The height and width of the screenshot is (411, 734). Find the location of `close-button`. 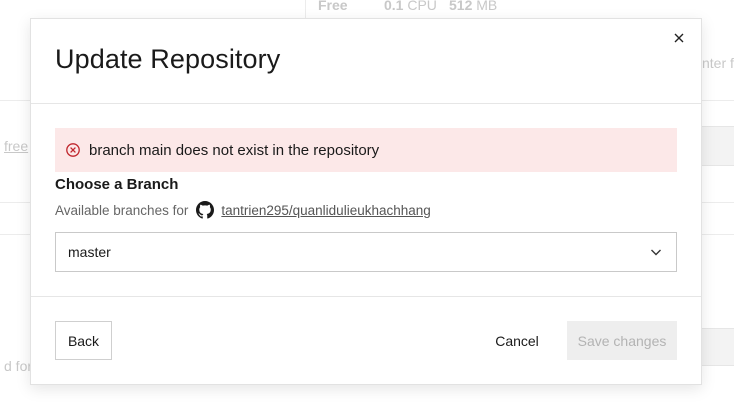

close-button is located at coordinates (679, 39).